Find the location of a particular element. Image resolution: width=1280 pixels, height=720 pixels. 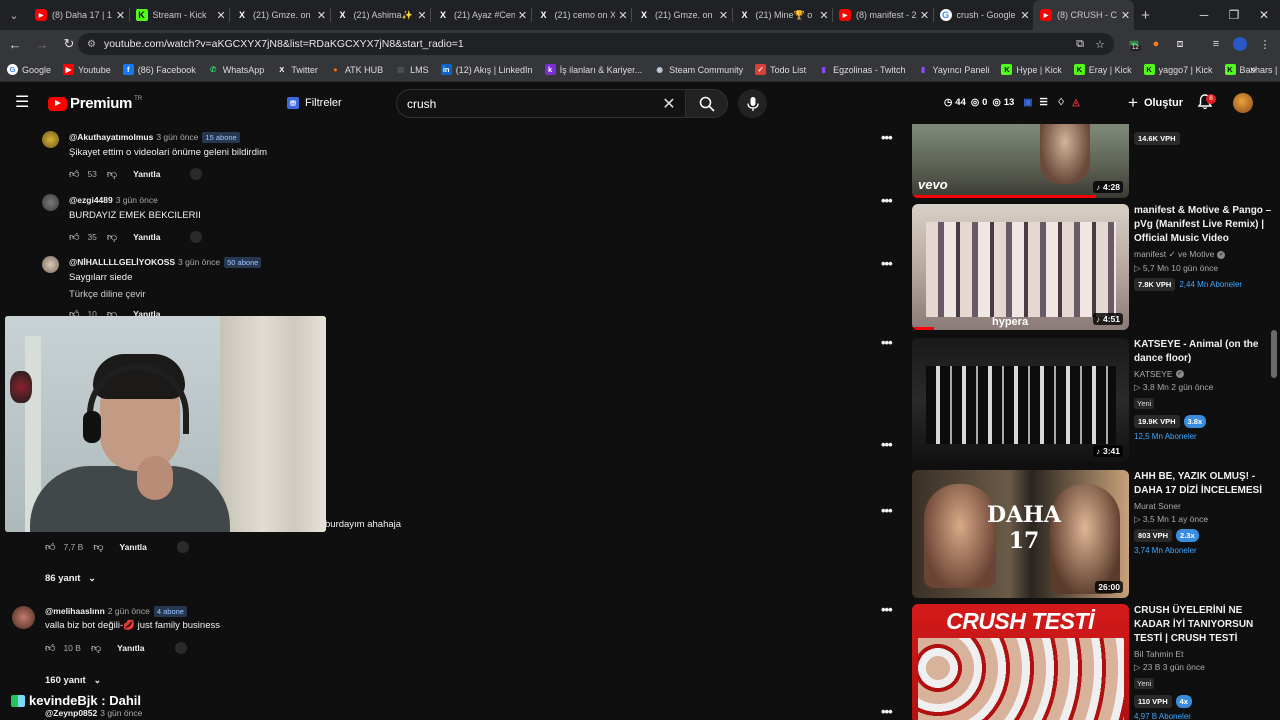

comment-time: 2 gün önce is located at coordinates (129, 611).